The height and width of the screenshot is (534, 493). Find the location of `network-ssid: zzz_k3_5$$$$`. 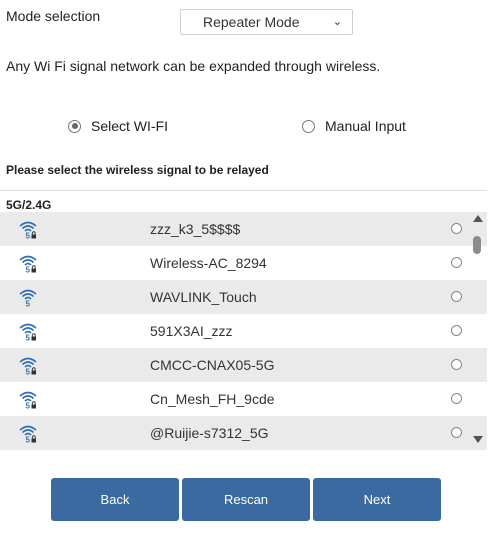

network-ssid: zzz_k3_5$$$$ is located at coordinates (195, 229).